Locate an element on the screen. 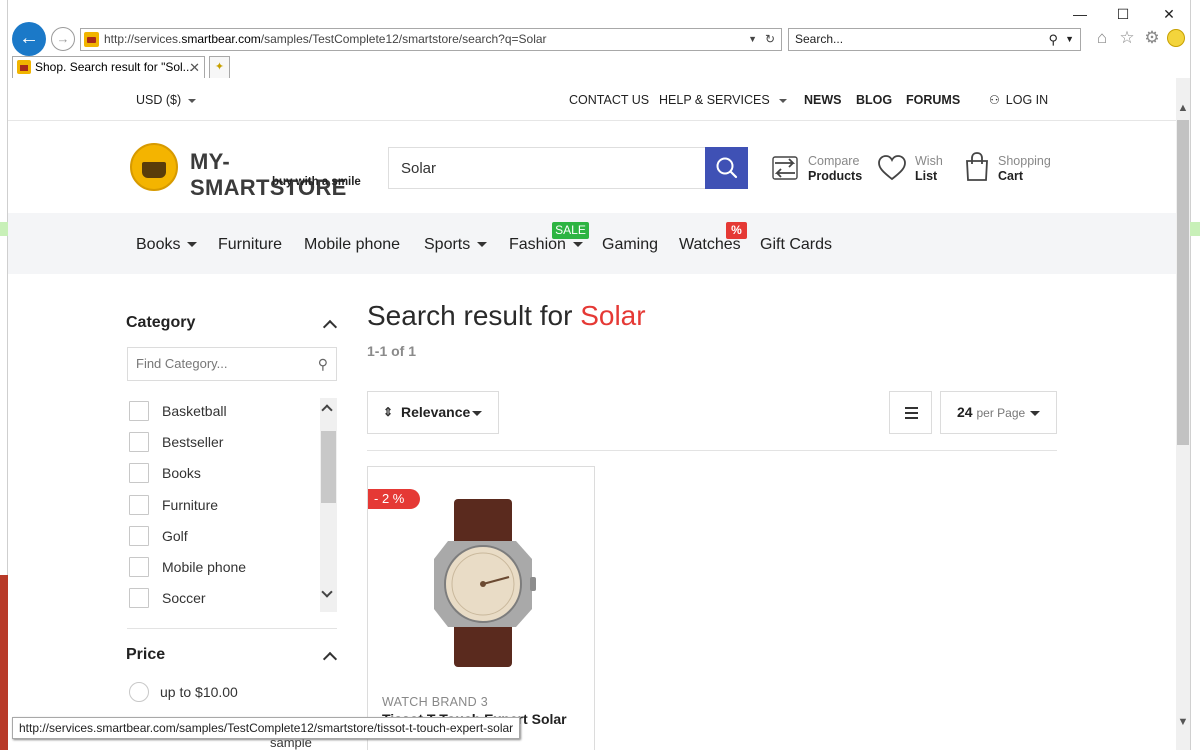  price-radio is located at coordinates (139, 692).